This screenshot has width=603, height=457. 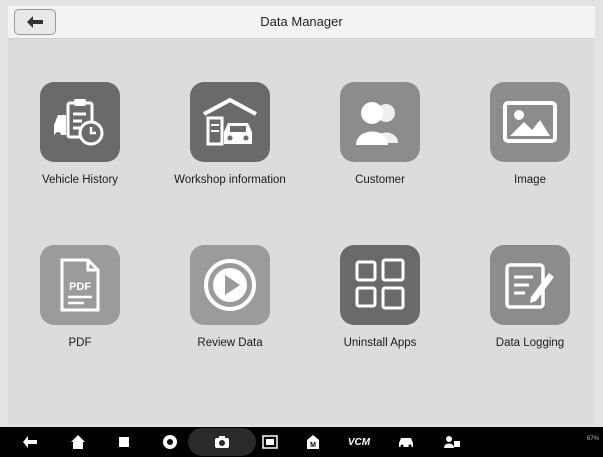 What do you see at coordinates (301, 442) in the screenshot?
I see `system-navigation-bar: M VCM 67%` at bounding box center [301, 442].